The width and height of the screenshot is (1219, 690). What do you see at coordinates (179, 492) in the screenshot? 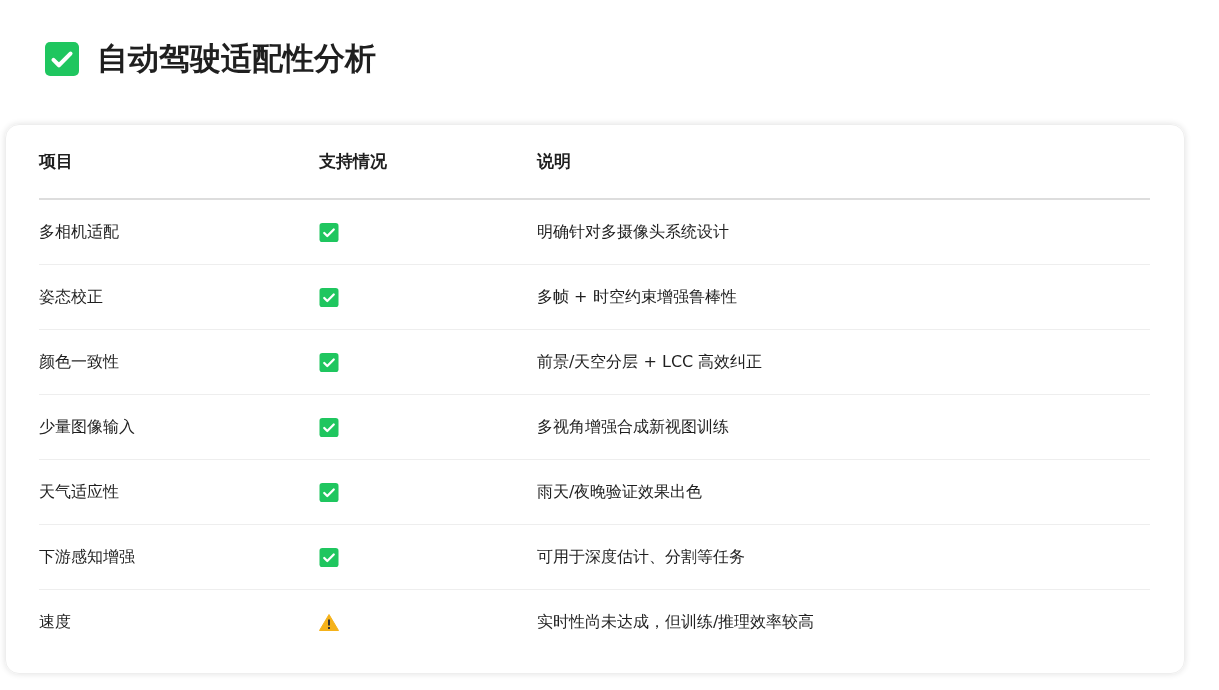
I see `table-cell: 天气适应性` at bounding box center [179, 492].